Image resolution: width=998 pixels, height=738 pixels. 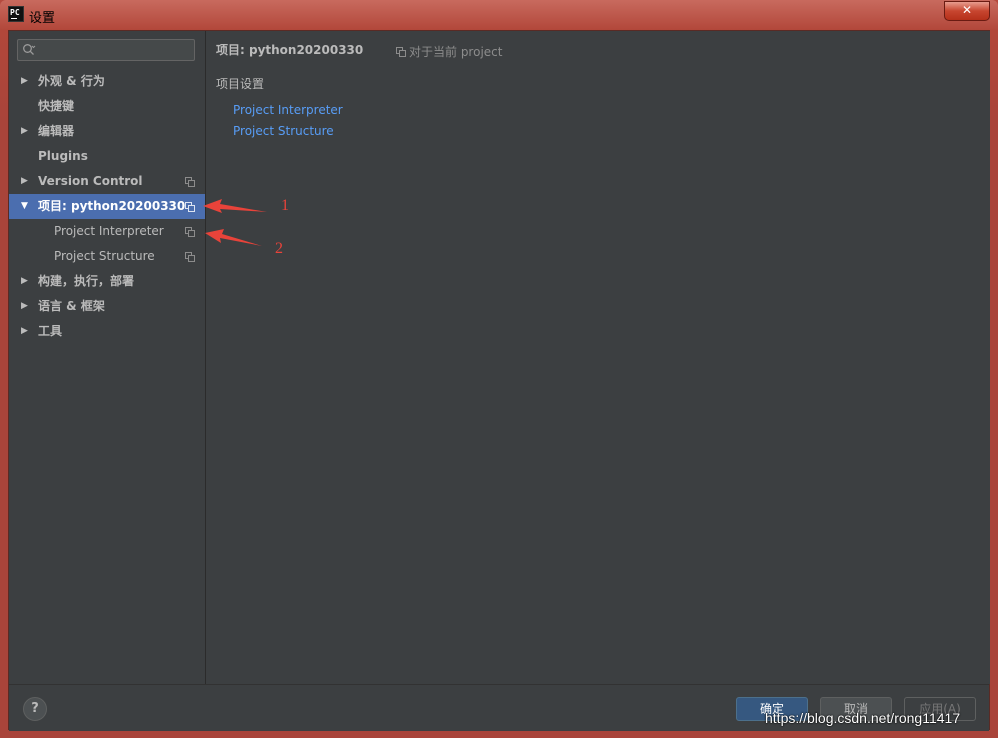 What do you see at coordinates (86, 281) in the screenshot?
I see `sidebar-item-label: 构建，执行，部署` at bounding box center [86, 281].